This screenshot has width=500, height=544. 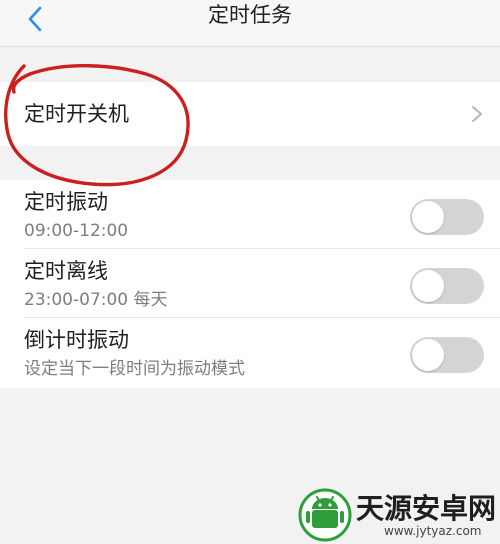 What do you see at coordinates (76, 114) in the screenshot?
I see `timed-power-label: 定时开关机` at bounding box center [76, 114].